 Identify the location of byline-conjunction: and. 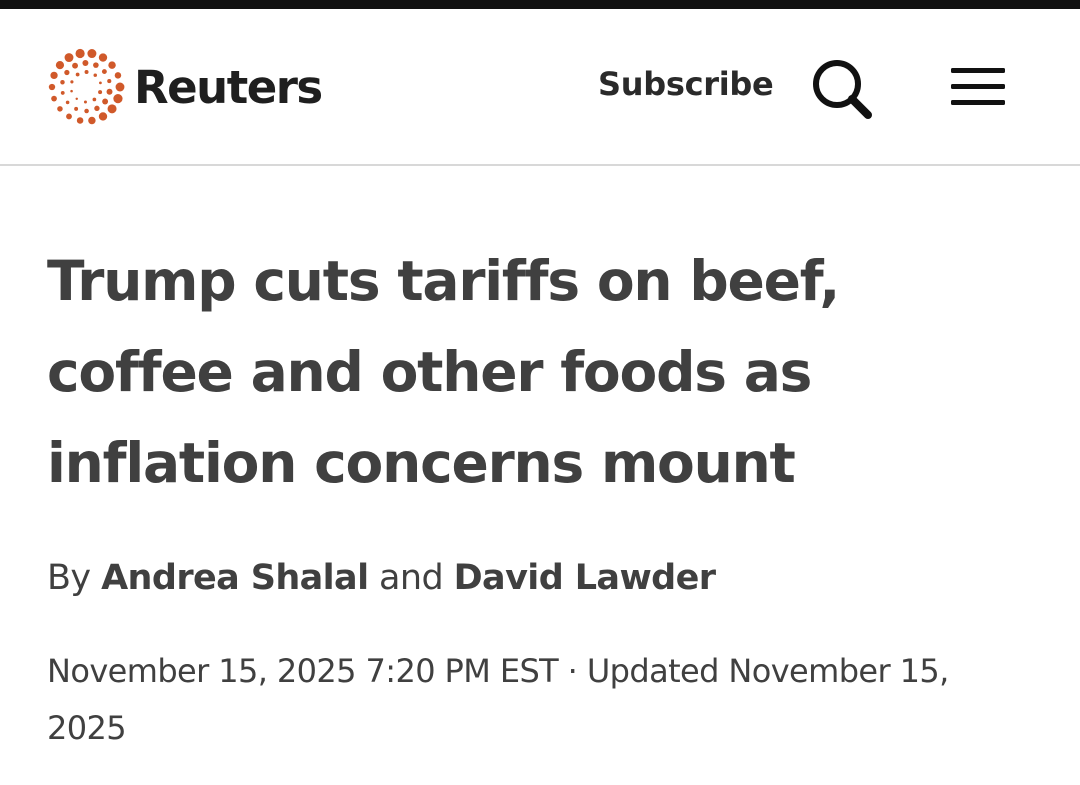
(411, 578).